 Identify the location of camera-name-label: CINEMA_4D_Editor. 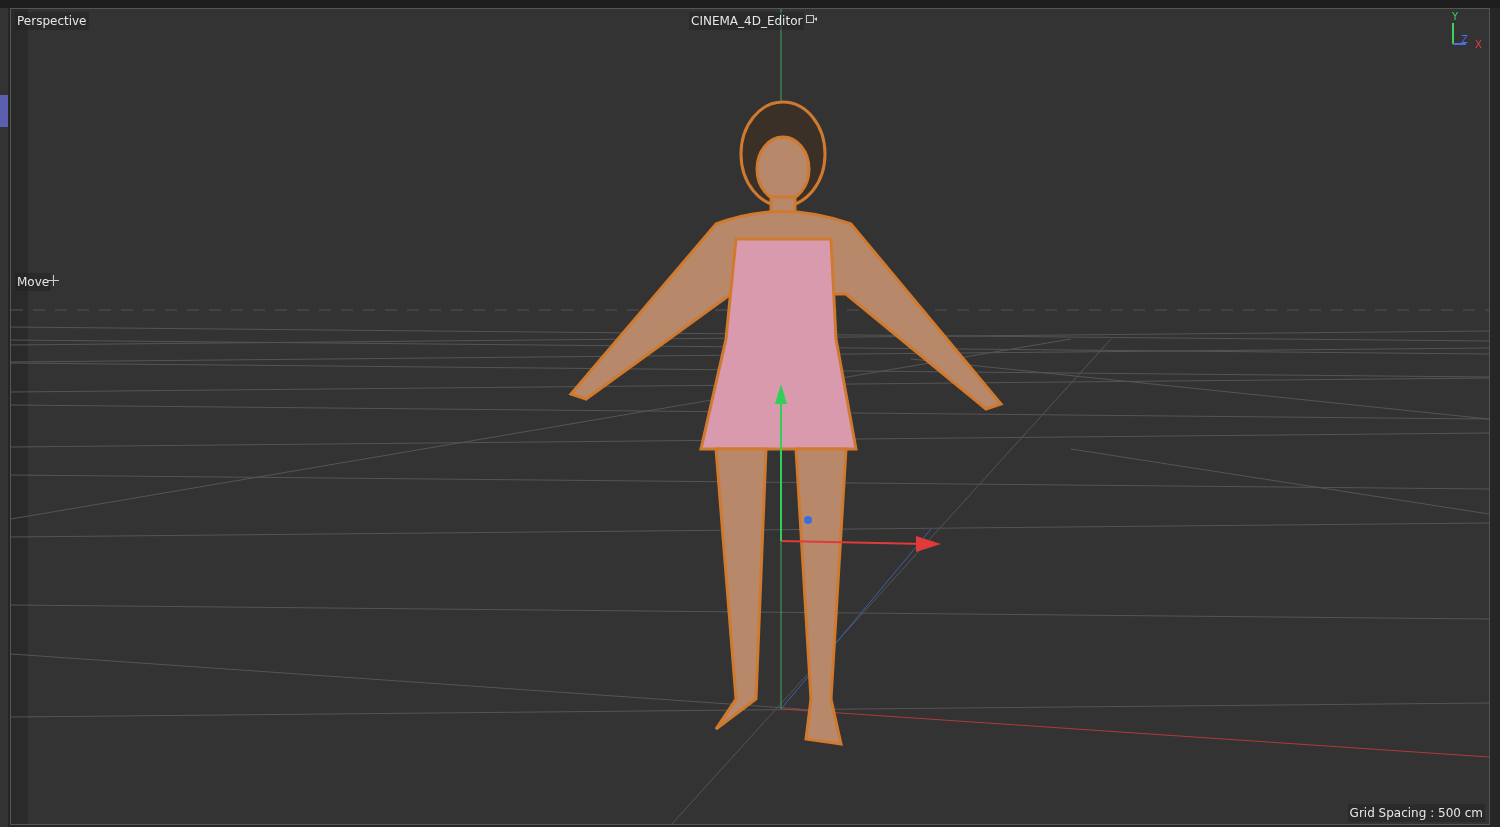
(747, 21).